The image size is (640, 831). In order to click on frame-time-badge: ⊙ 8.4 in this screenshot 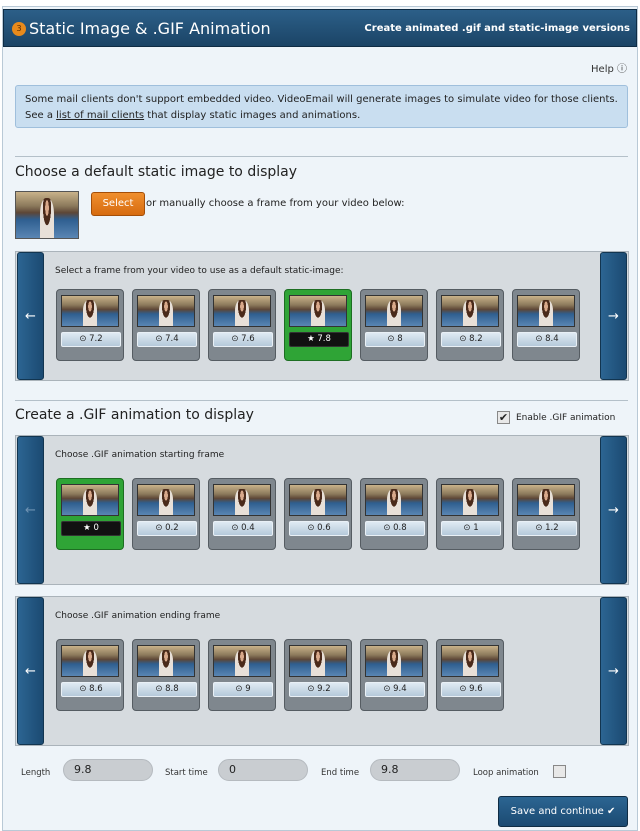, I will do `click(547, 339)`.